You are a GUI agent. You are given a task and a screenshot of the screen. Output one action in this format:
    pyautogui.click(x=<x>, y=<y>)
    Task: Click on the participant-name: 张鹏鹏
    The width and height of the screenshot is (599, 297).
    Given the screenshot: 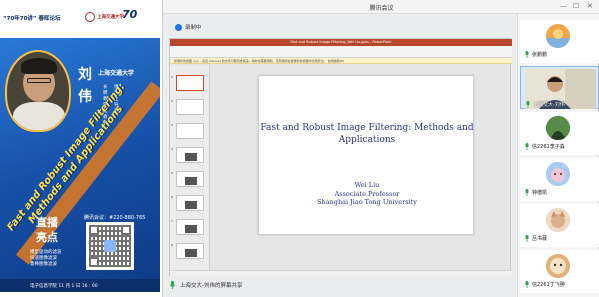 What is the action you would take?
    pyautogui.click(x=540, y=55)
    